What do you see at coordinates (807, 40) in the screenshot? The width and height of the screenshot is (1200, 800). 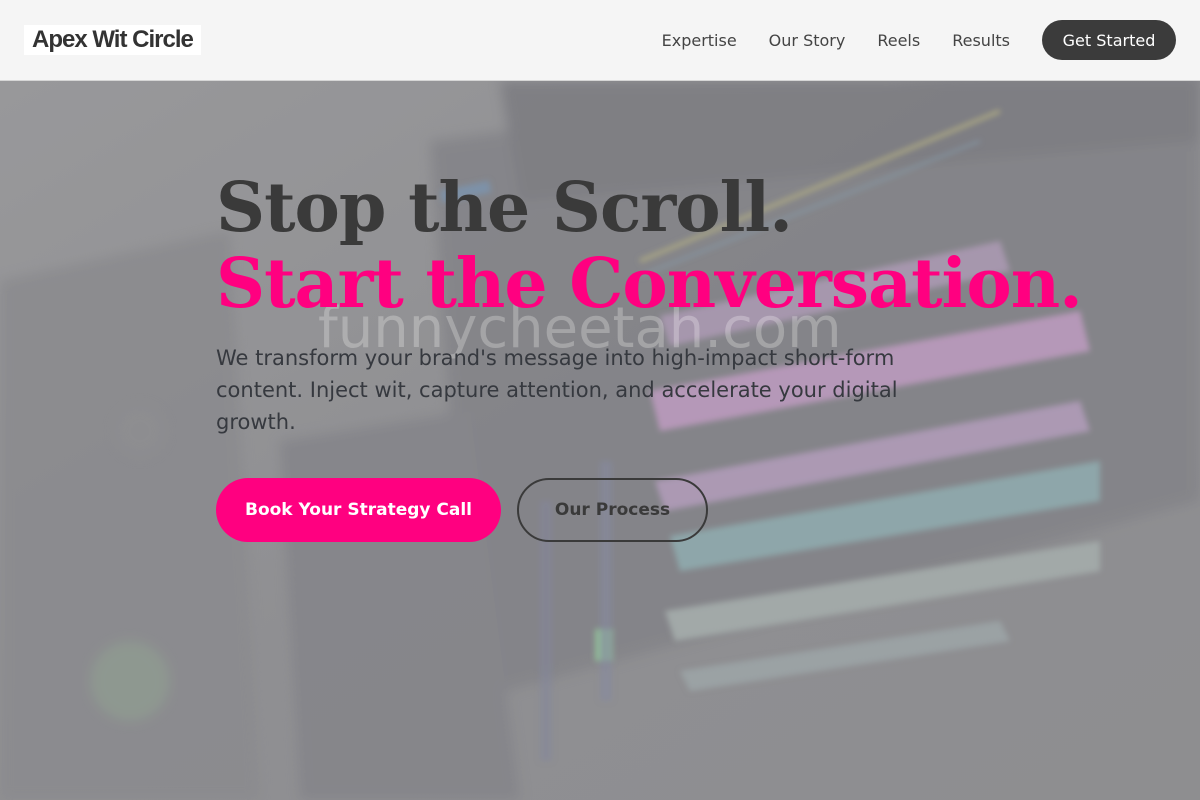 I see `nav-link-our-story: Our Story` at bounding box center [807, 40].